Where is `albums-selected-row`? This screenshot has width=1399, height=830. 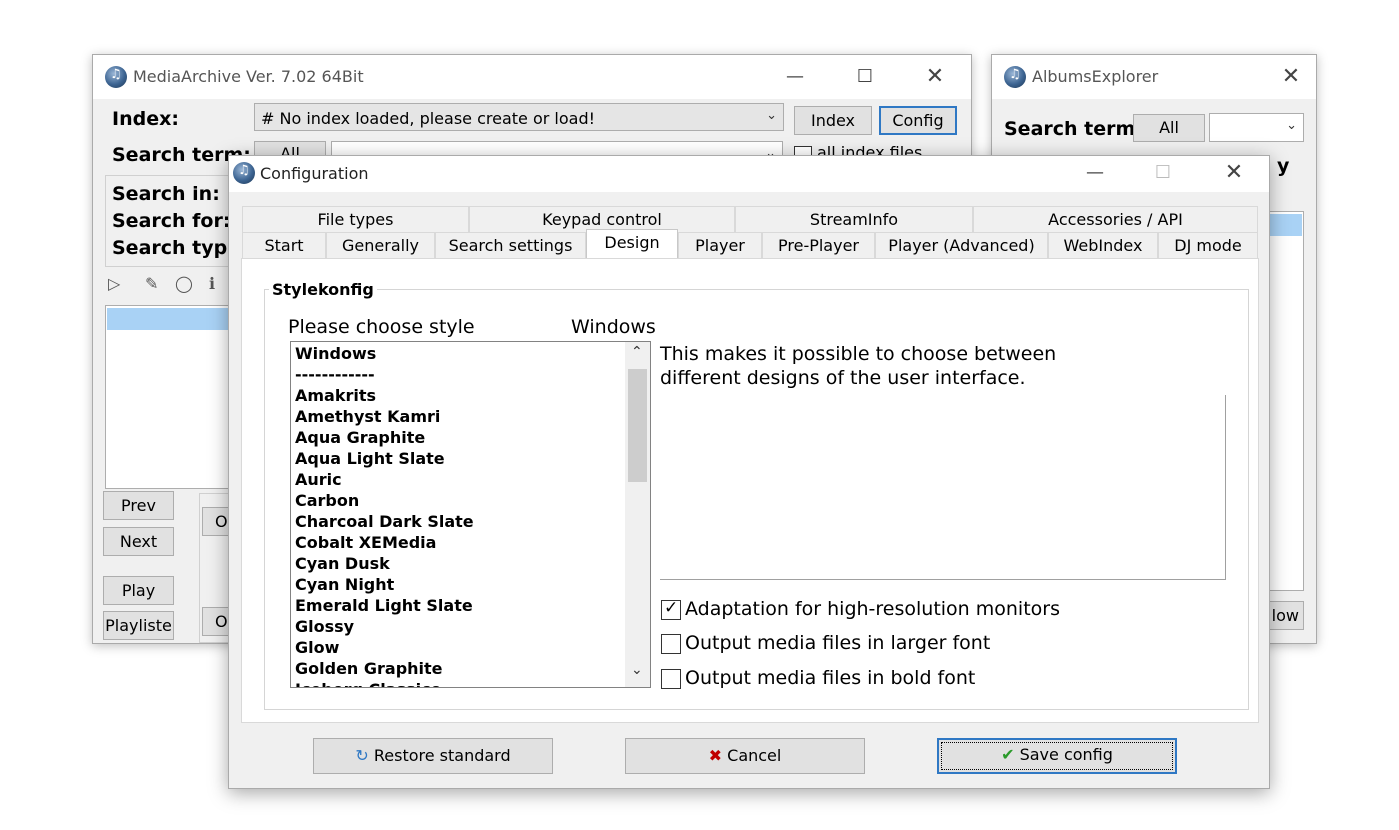 albums-selected-row is located at coordinates (1286, 225).